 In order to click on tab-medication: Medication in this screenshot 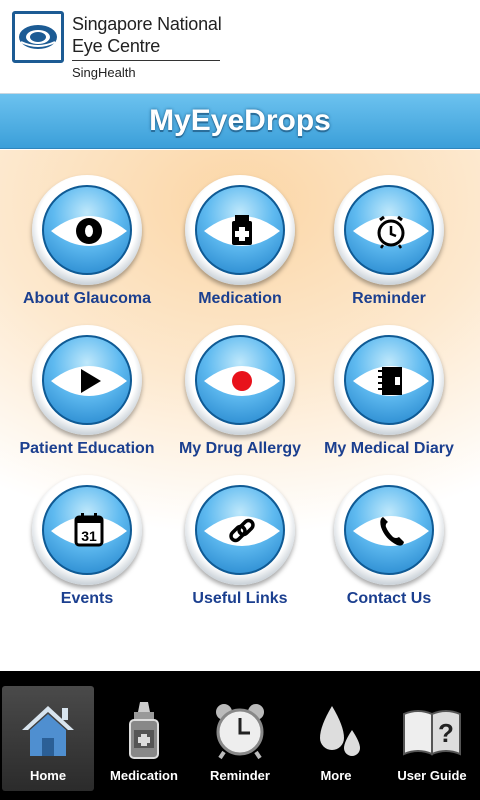, I will do `click(144, 738)`.